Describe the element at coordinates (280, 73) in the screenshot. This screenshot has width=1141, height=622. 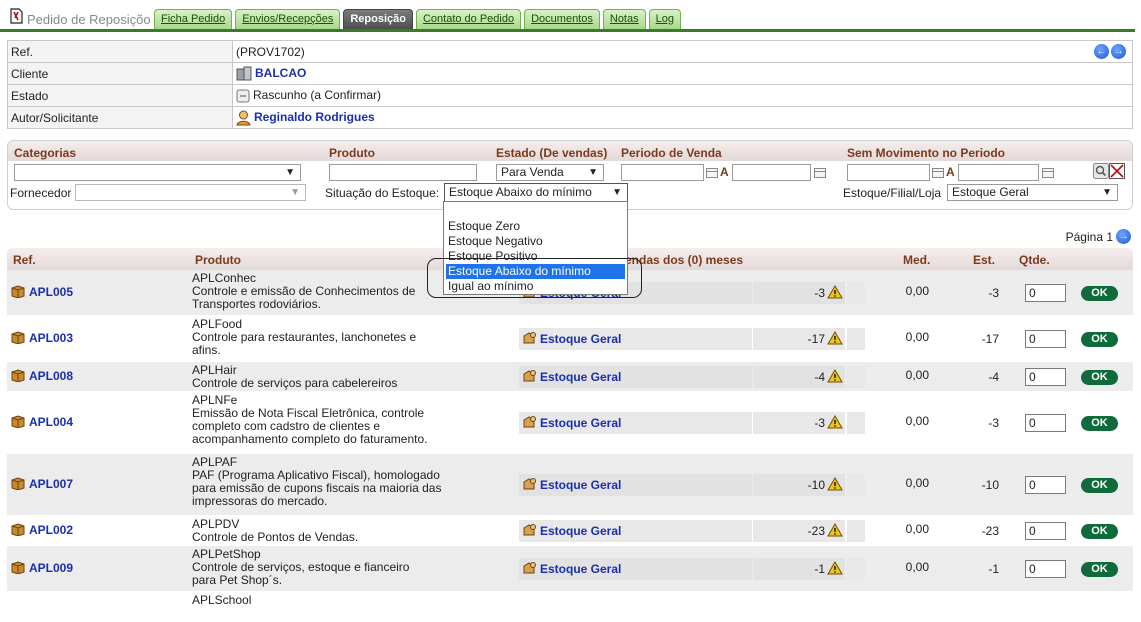
I see `cliente-link: BALCAO` at that location.